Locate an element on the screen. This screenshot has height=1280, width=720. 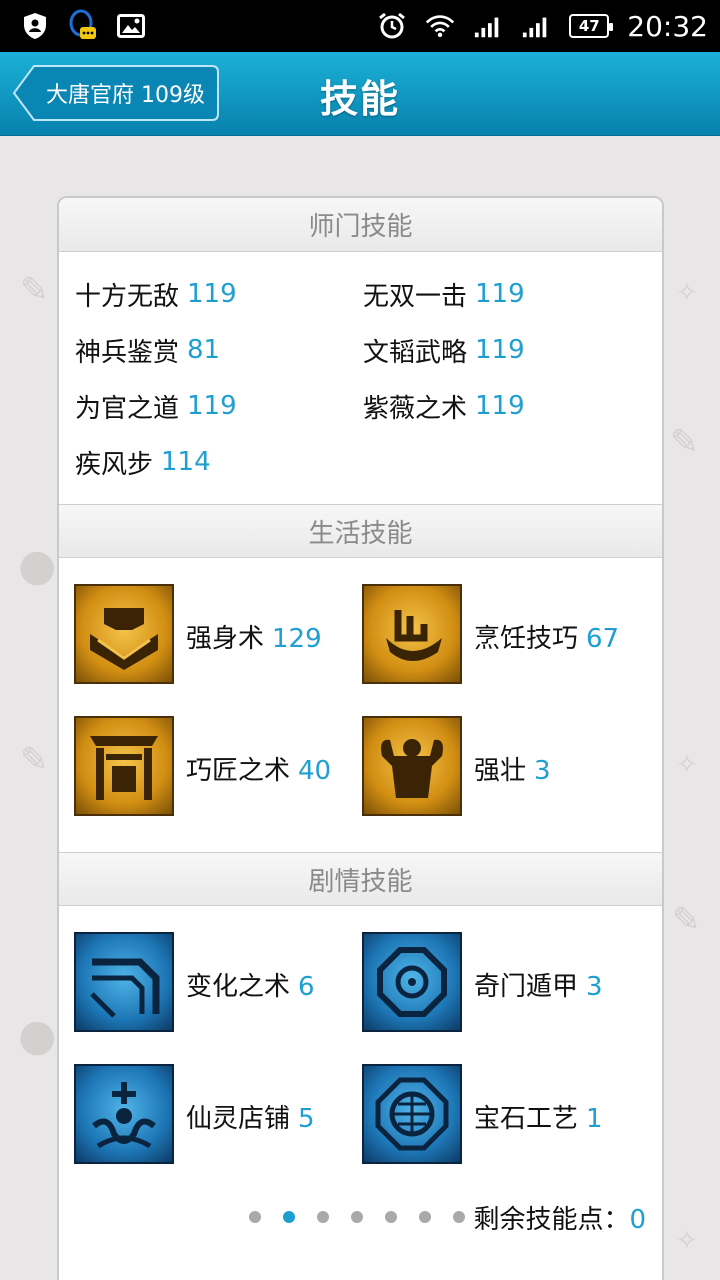
skill-item: 强身术 129 is located at coordinates (218, 650).